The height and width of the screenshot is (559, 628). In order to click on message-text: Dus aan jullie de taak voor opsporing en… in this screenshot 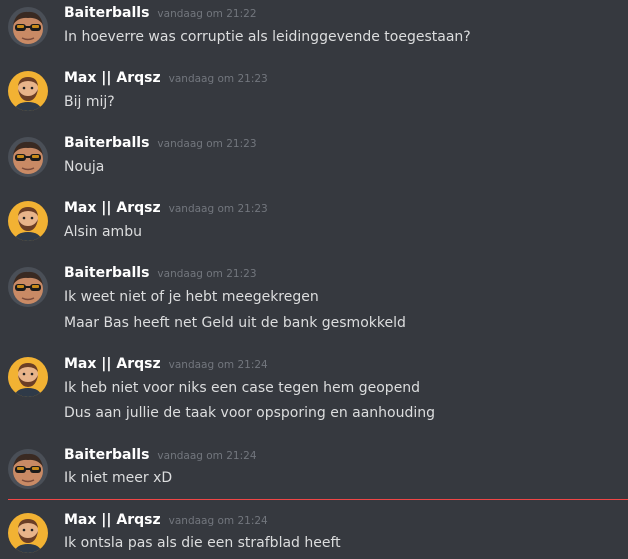, I will do `click(250, 413)`.